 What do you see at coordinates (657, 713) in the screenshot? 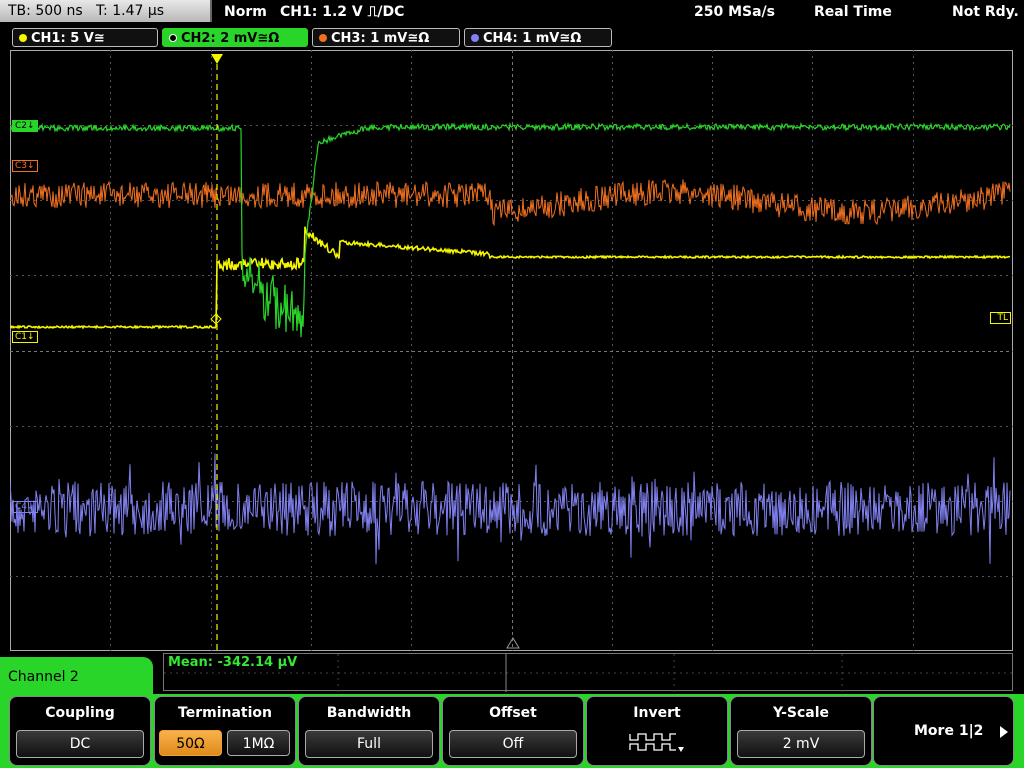
I see `invert-title: Invert` at bounding box center [657, 713].